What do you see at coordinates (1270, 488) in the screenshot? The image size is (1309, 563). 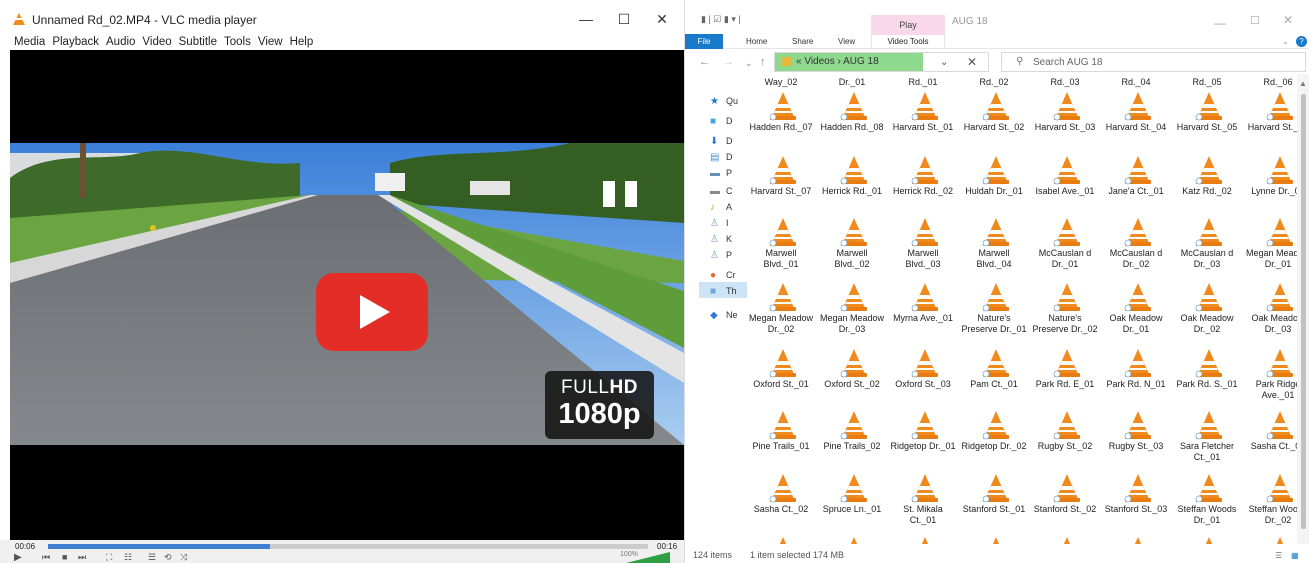 I see `video-file-item: Steffan Woods Dr._02` at bounding box center [1270, 488].